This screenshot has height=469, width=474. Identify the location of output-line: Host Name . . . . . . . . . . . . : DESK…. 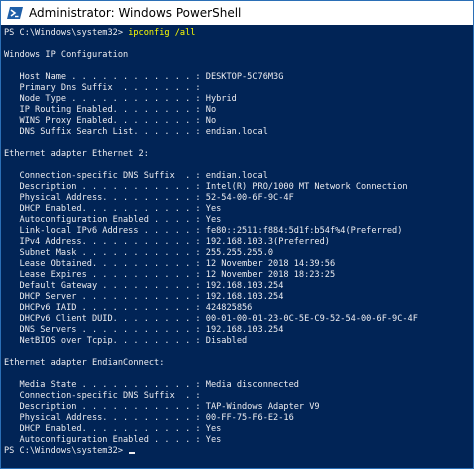
(144, 77).